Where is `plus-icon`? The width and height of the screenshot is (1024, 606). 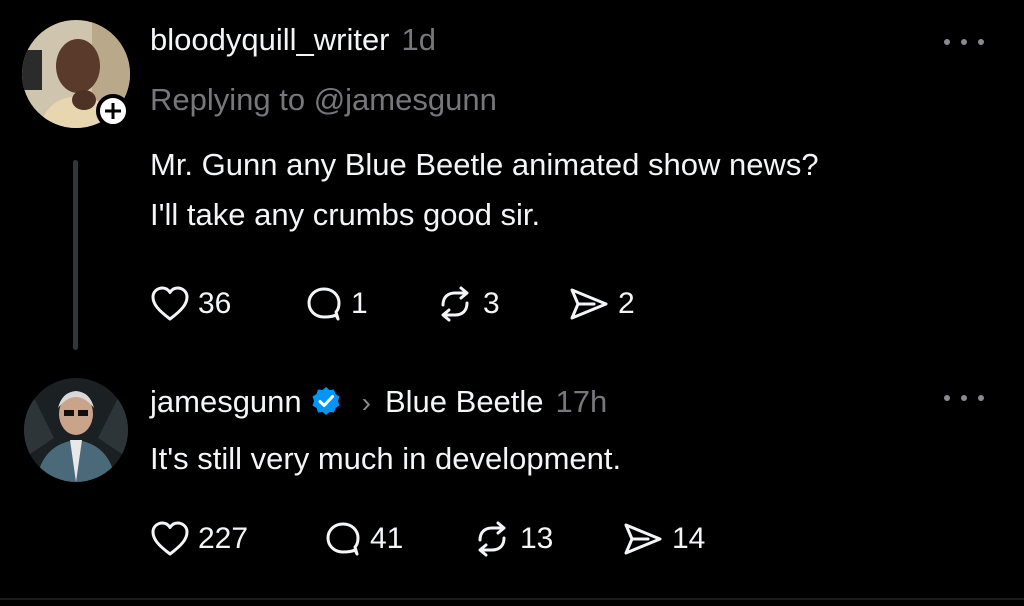 plus-icon is located at coordinates (113, 111).